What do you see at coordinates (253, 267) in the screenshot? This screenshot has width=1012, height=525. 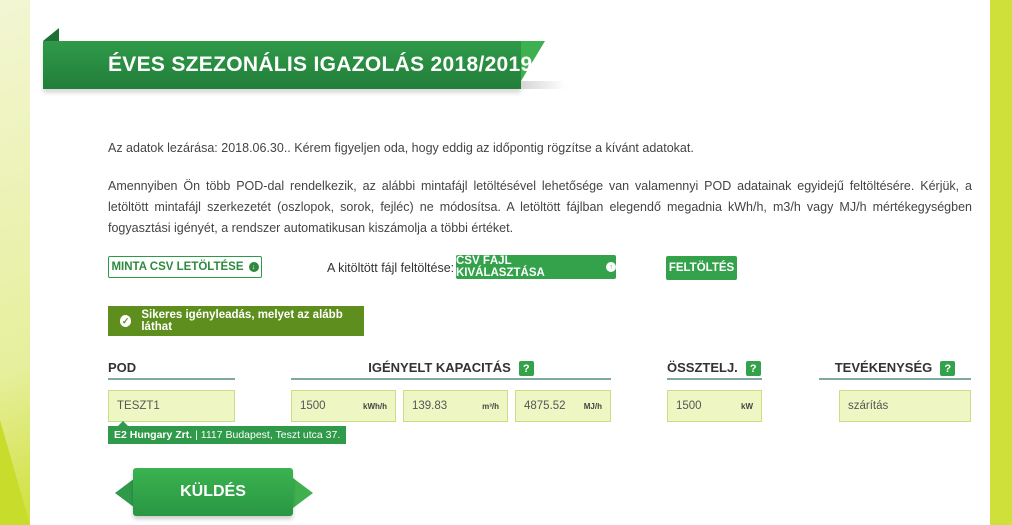 I see `arrow-down-circle-icon: ↓` at bounding box center [253, 267].